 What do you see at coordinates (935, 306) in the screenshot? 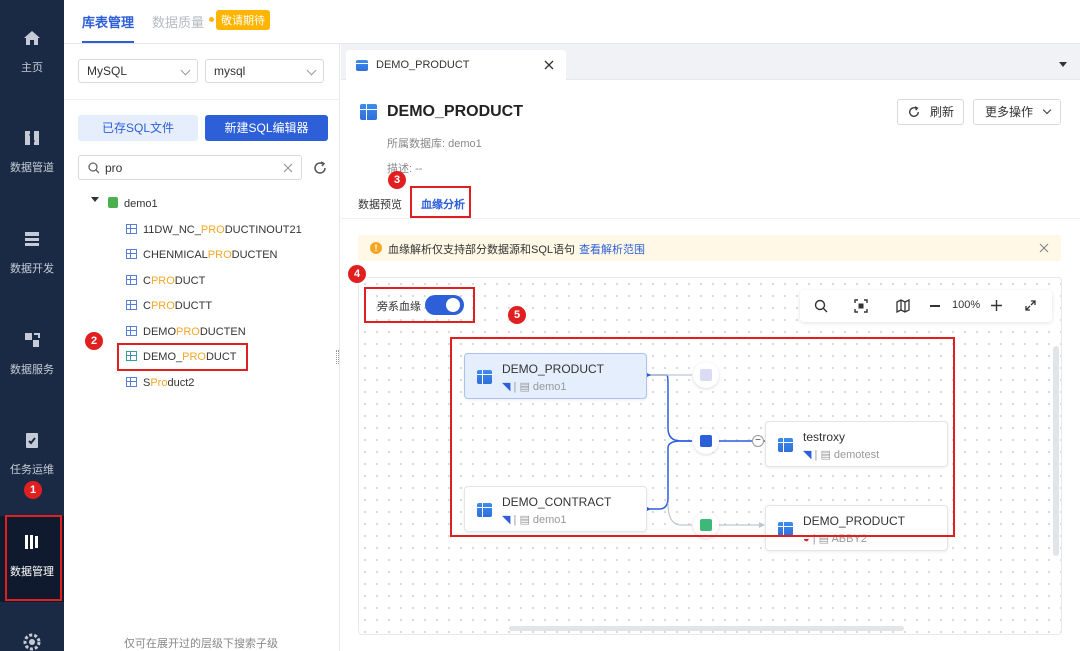
I see `zoom-out-icon` at bounding box center [935, 306].